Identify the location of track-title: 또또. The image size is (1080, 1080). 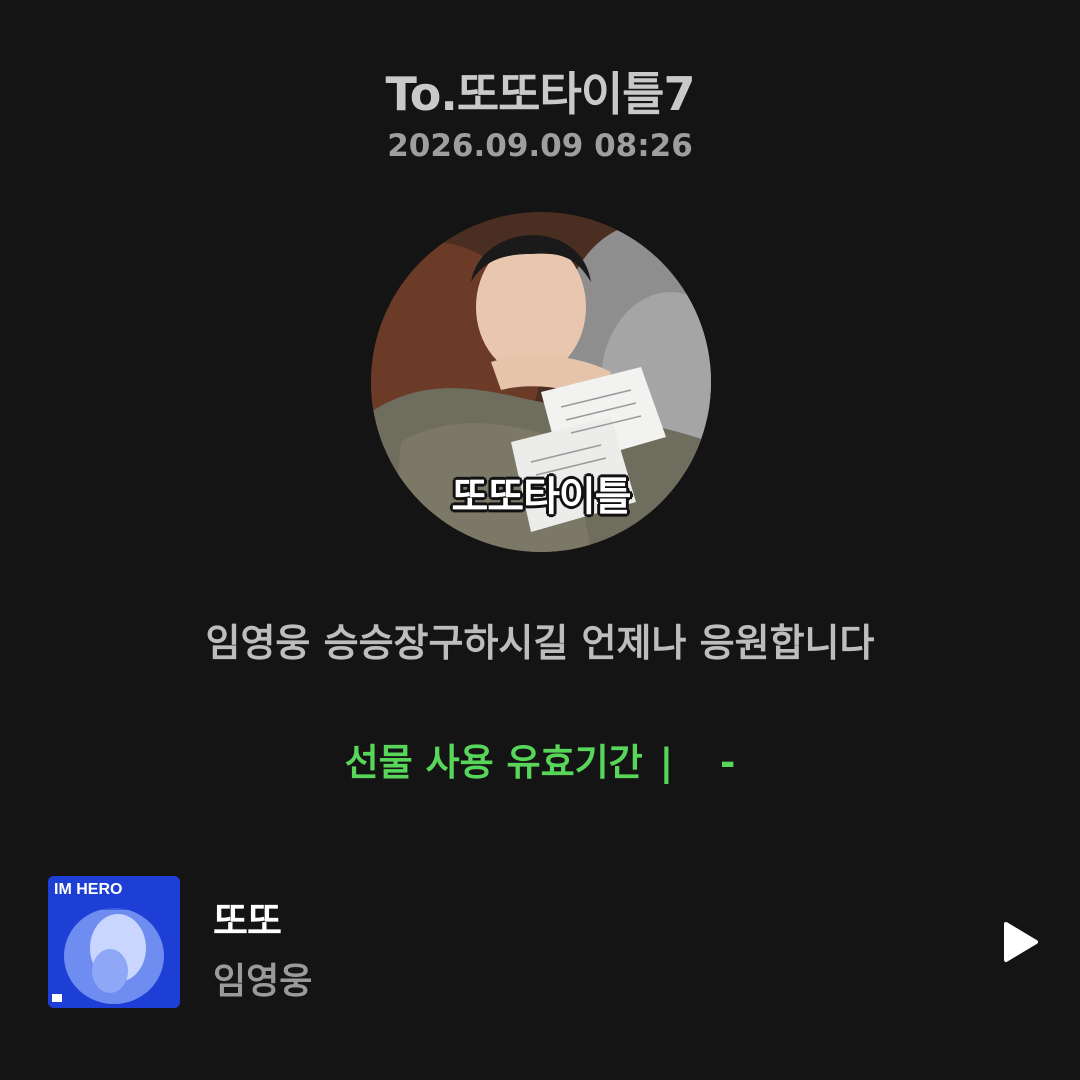
(247, 921).